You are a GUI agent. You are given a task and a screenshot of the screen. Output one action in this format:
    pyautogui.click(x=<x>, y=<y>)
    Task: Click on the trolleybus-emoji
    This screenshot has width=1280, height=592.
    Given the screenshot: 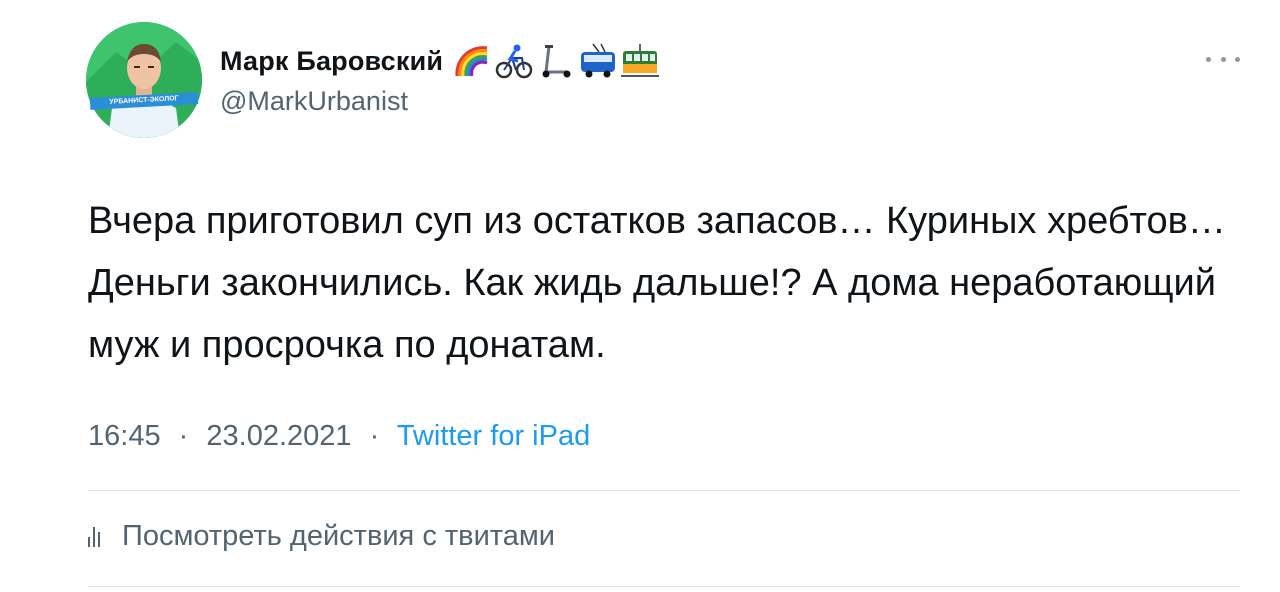 What is the action you would take?
    pyautogui.click(x=598, y=61)
    